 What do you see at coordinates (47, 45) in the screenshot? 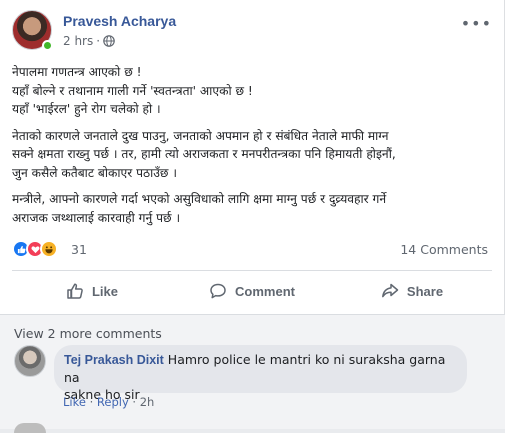
I see `online-status-icon` at bounding box center [47, 45].